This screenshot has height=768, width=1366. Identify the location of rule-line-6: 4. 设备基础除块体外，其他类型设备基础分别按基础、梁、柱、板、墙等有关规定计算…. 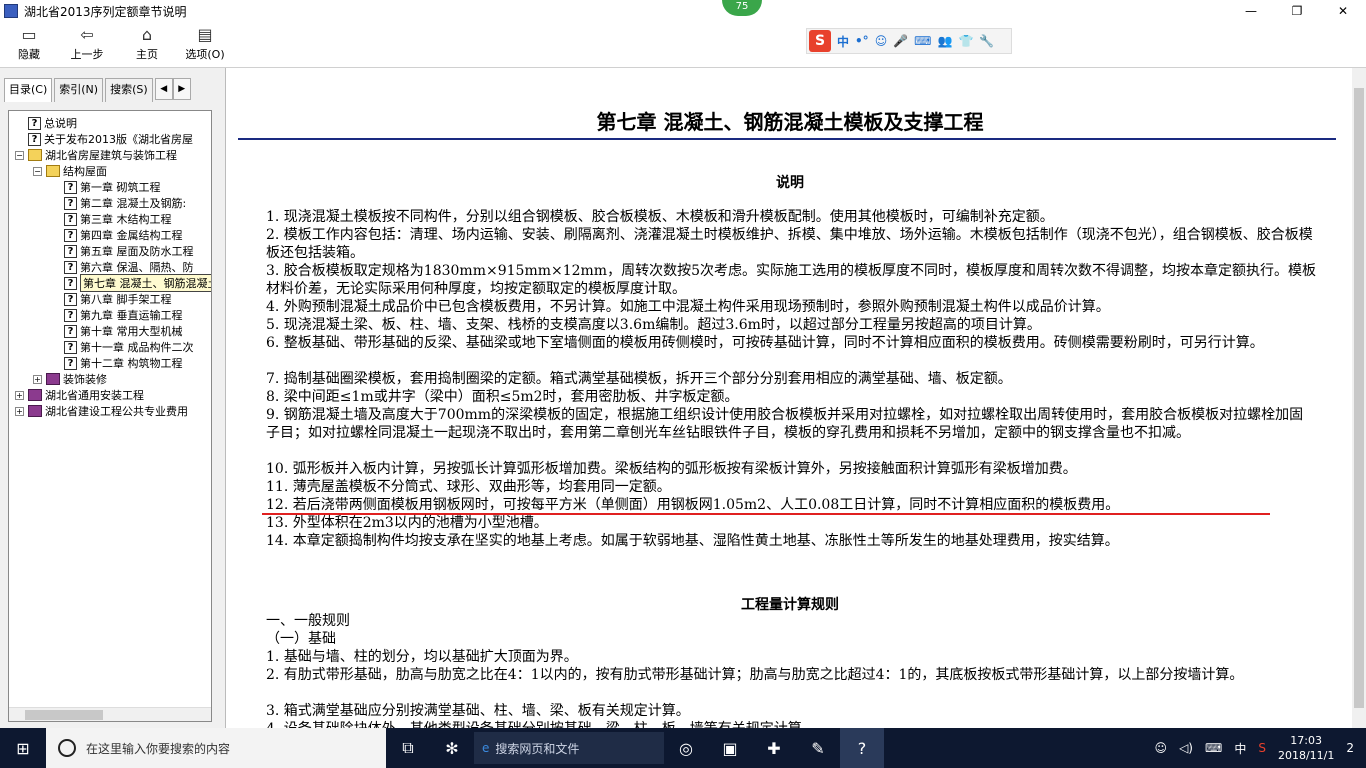
(791, 724).